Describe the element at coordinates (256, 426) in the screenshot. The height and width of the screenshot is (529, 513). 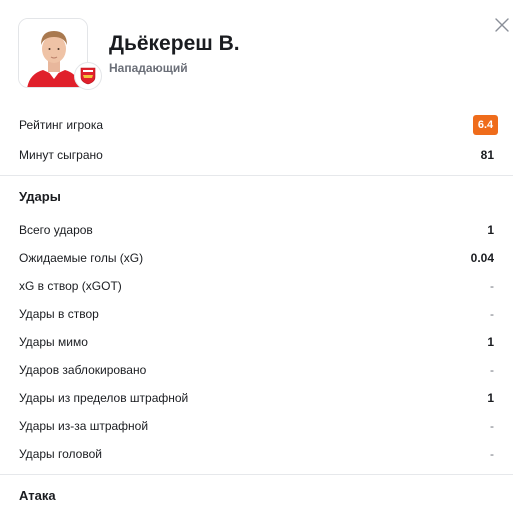
I see `stat-row: Удары из-за штрафной -` at that location.